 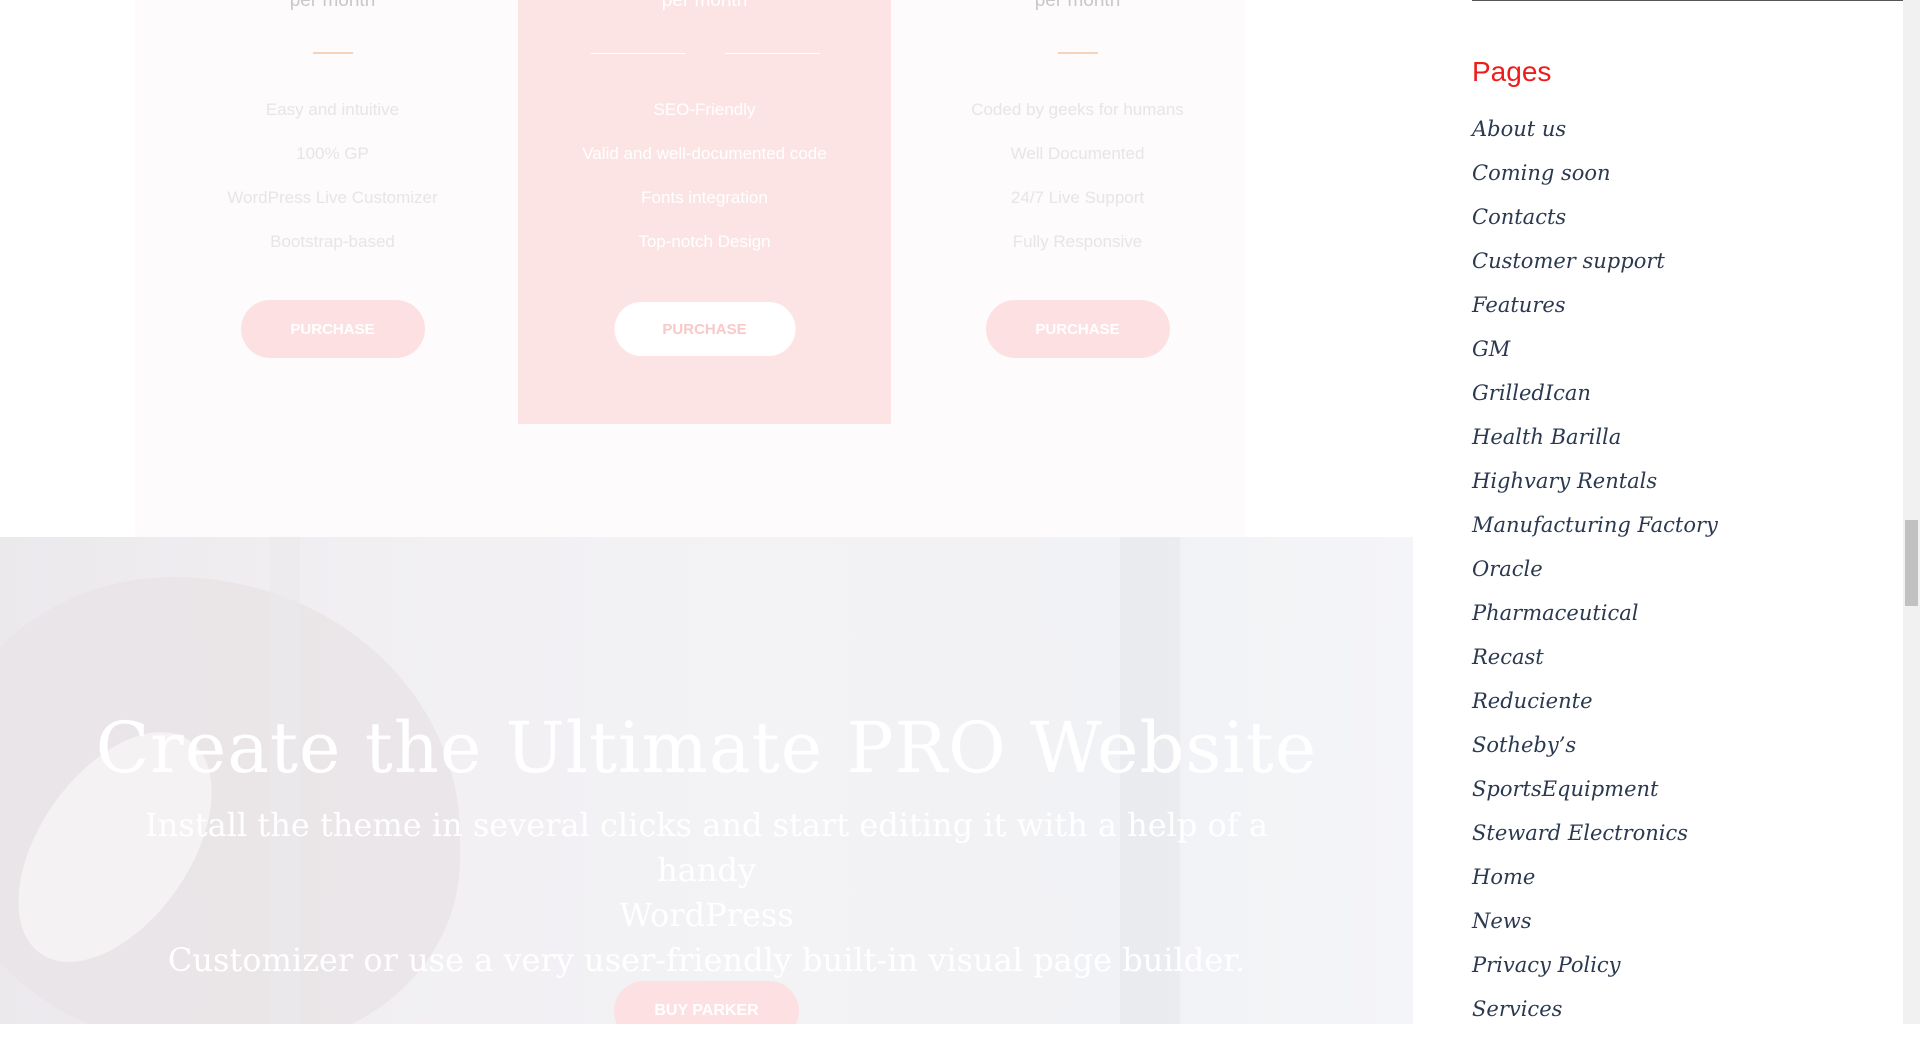 I want to click on plan-feature: Valid and well-documented code, so click(x=704, y=153).